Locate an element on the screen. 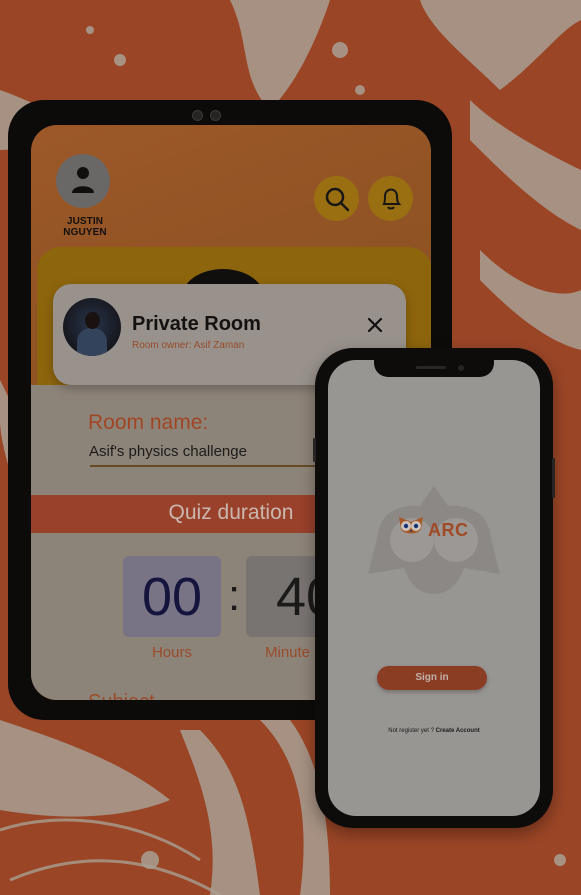 Image resolution: width=581 pixels, height=895 pixels. register-prompt: Not register yet ? Create Account is located at coordinates (434, 731).